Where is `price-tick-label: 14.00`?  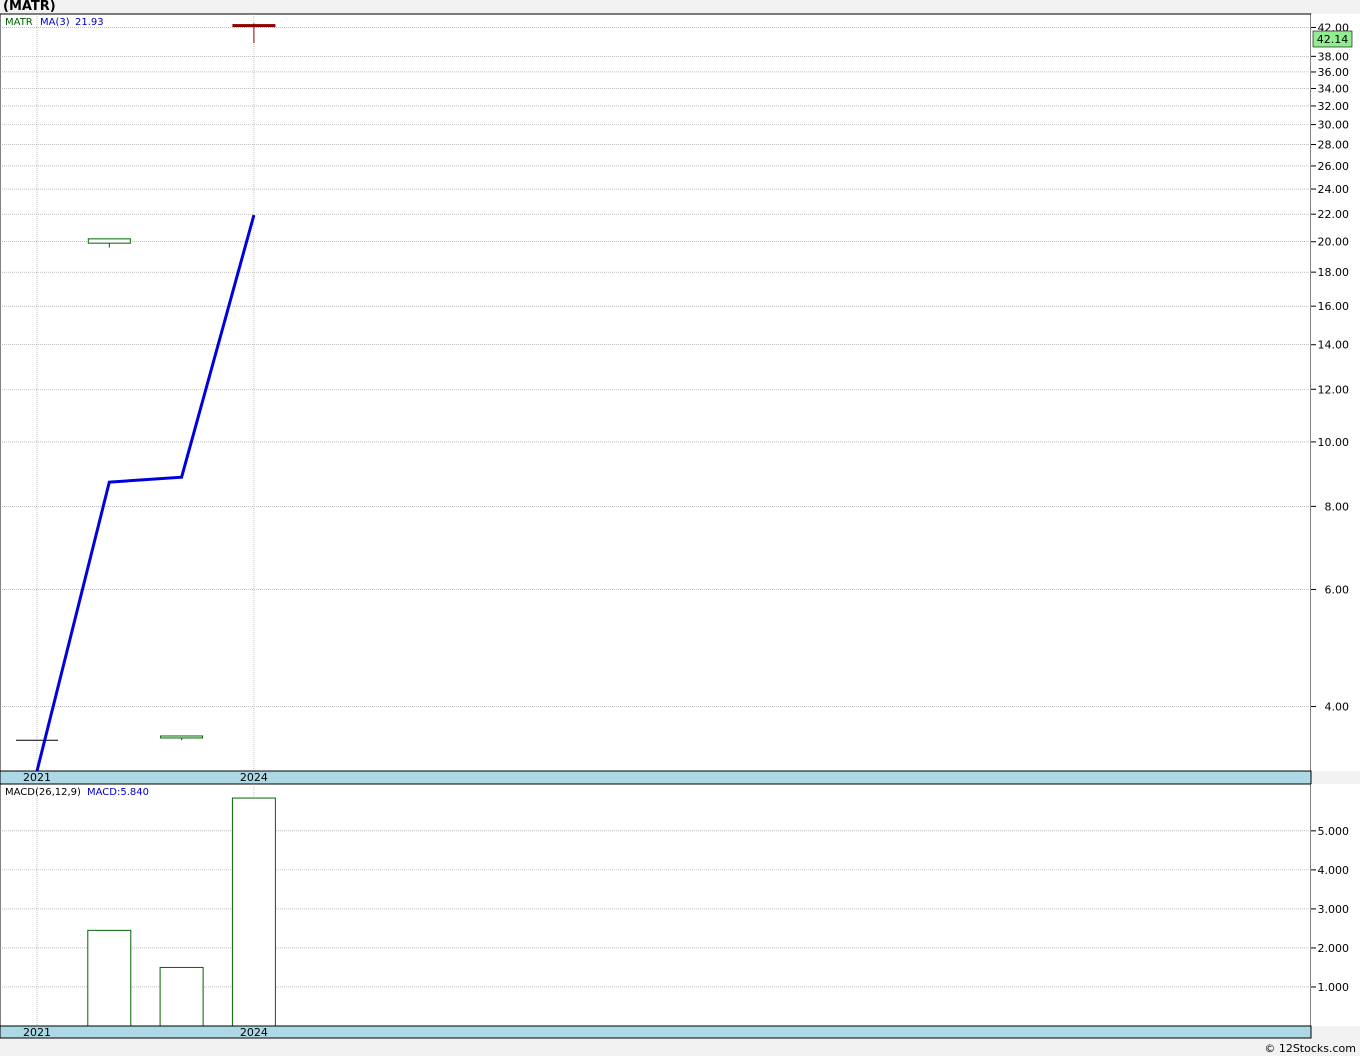
price-tick-label: 14.00 is located at coordinates (1334, 345).